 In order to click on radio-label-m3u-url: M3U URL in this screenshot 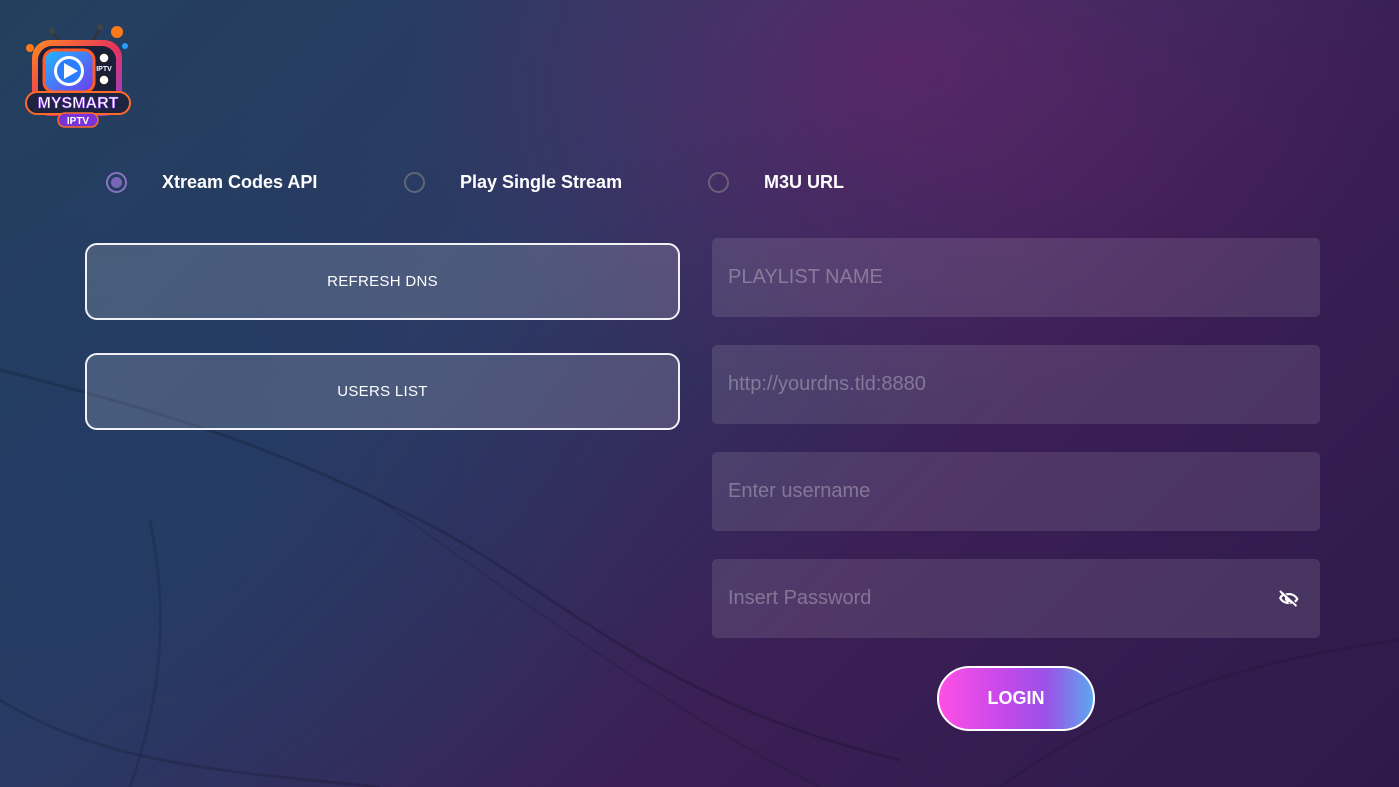, I will do `click(804, 181)`.